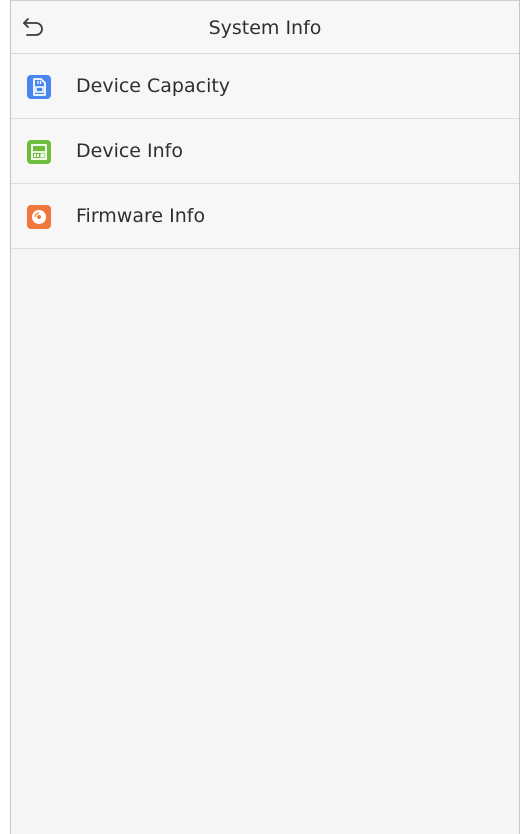 The height and width of the screenshot is (834, 522). I want to click on disc-icon, so click(39, 217).